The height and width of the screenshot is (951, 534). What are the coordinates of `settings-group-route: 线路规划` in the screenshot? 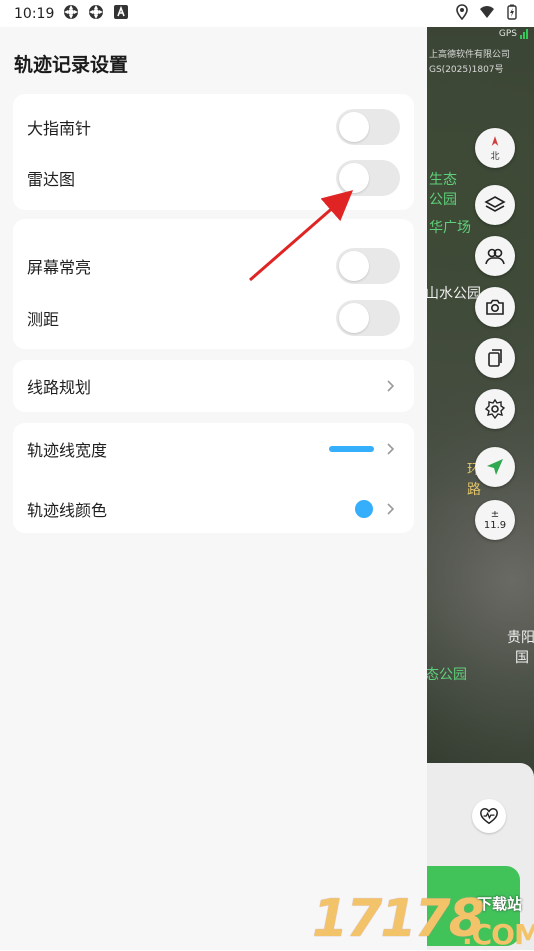 It's located at (213, 386).